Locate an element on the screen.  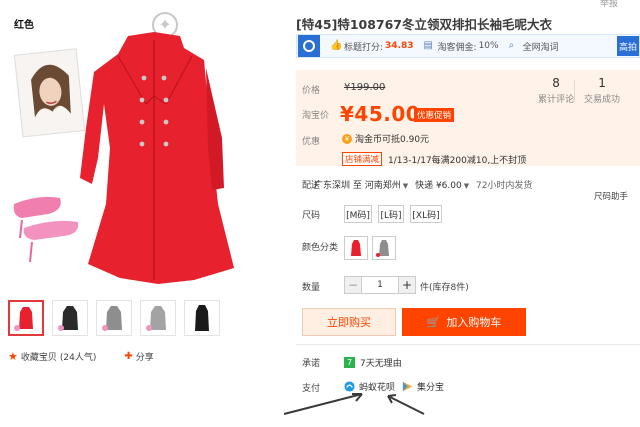
ship-method: 快递 is located at coordinates (424, 186).